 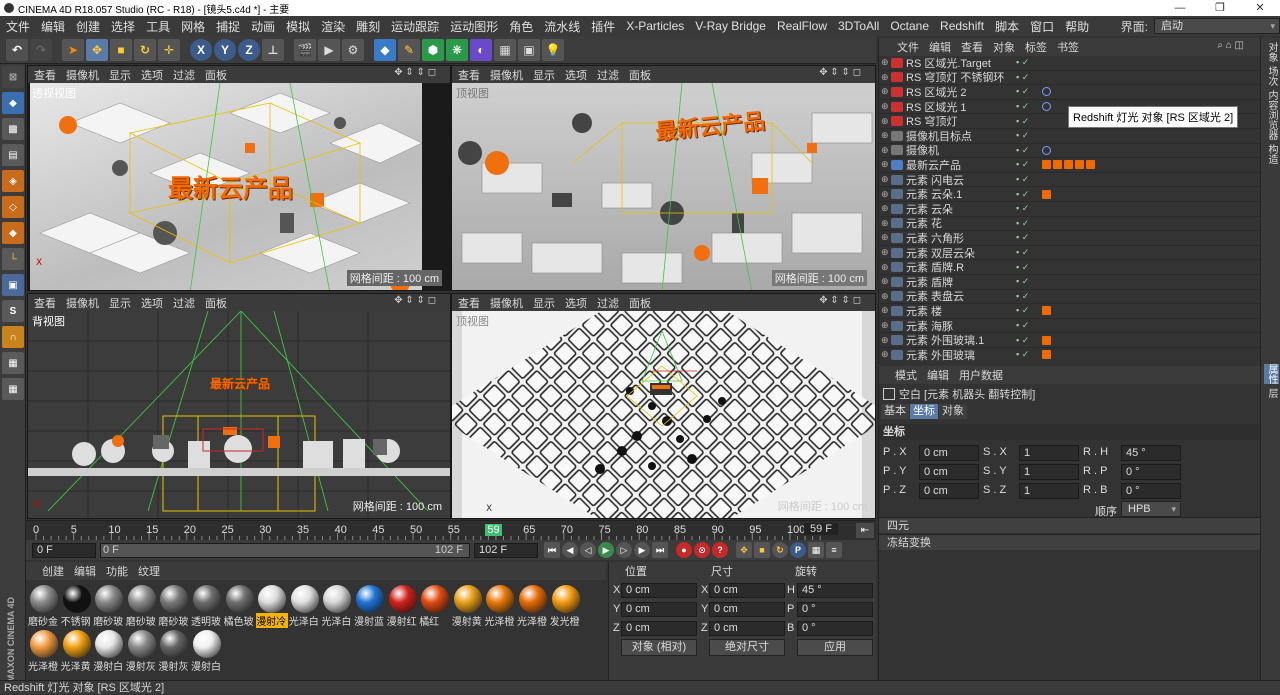 What do you see at coordinates (663, 186) in the screenshot?
I see `viewport-canvas: 最新云产品 顶视图 网格间距 : 100 cm` at bounding box center [663, 186].